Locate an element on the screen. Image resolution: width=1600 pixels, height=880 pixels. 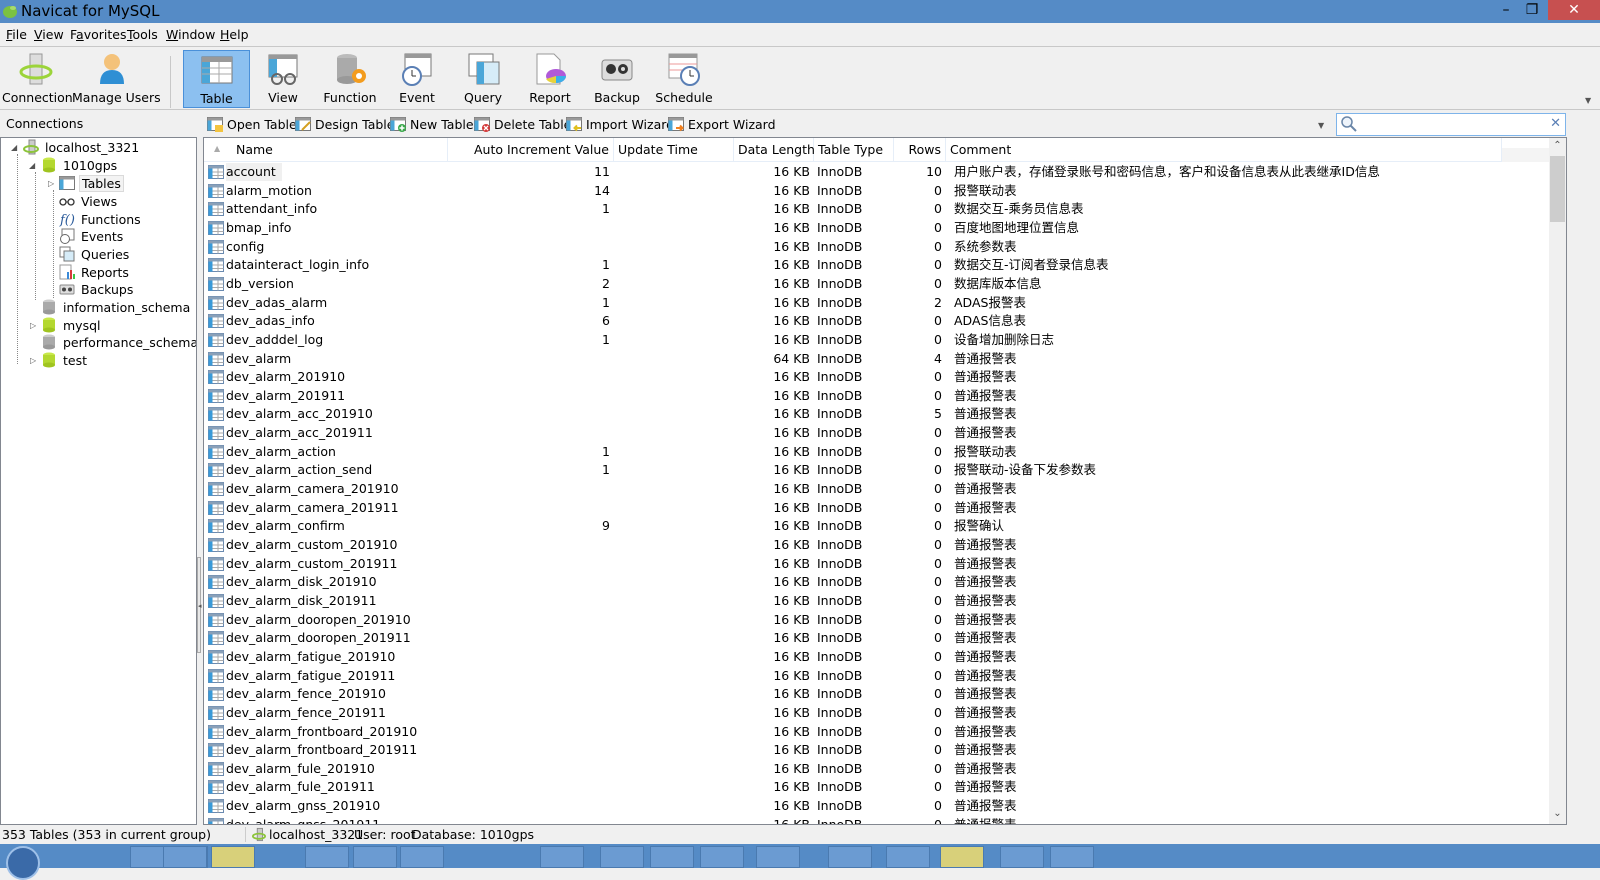
table-row: attendant_info 1 16 KB InnoDB 0 数据交互-乘务员信息表 is located at coordinates (876, 209).